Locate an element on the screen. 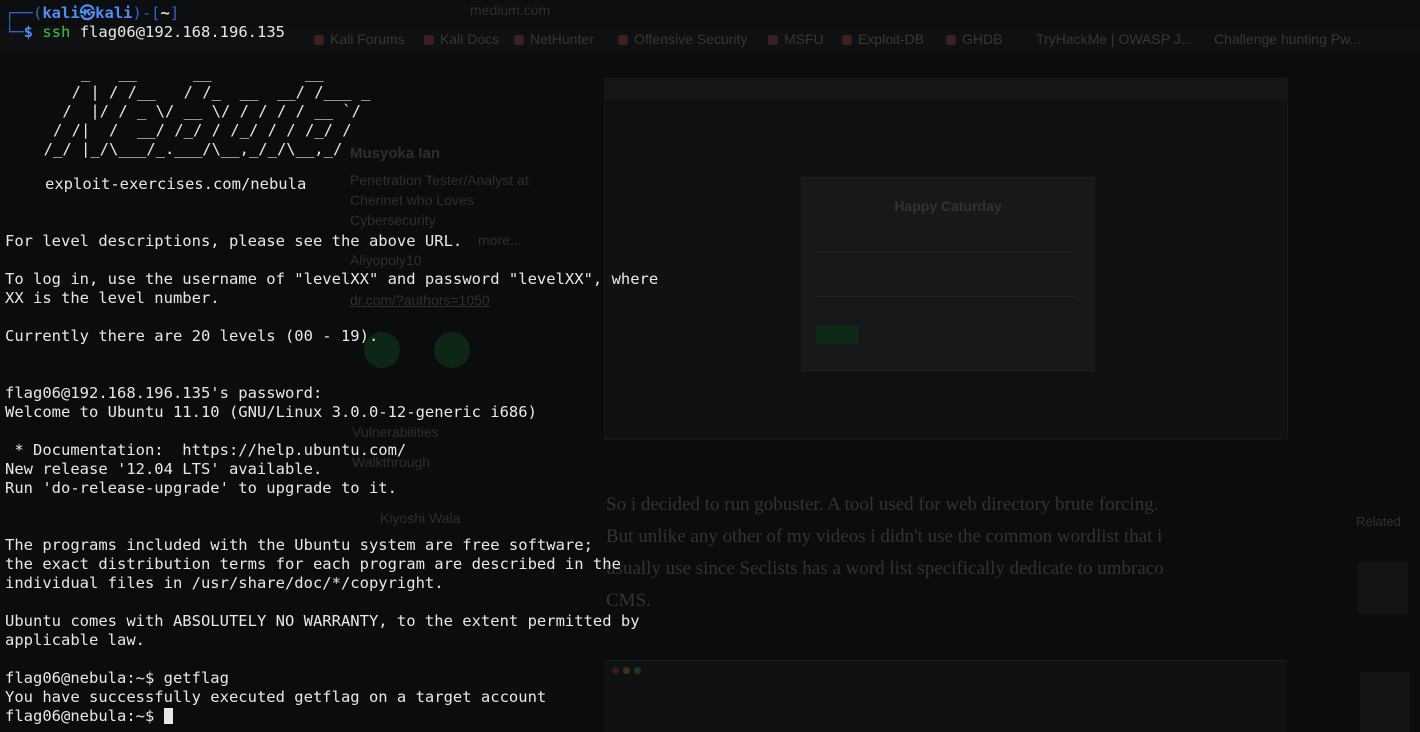 The height and width of the screenshot is (732, 1420). bookmark-offensive-security: Offensive Security is located at coordinates (682, 39).